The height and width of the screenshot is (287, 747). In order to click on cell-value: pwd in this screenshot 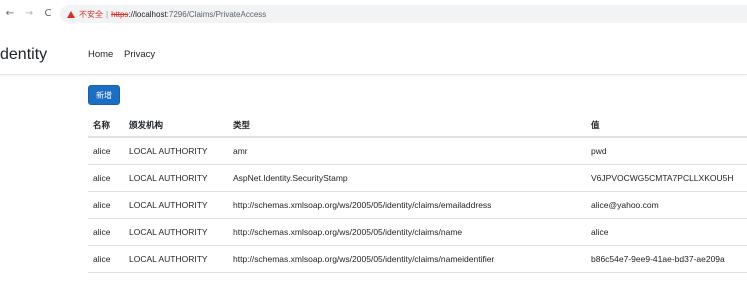, I will do `click(666, 150)`.